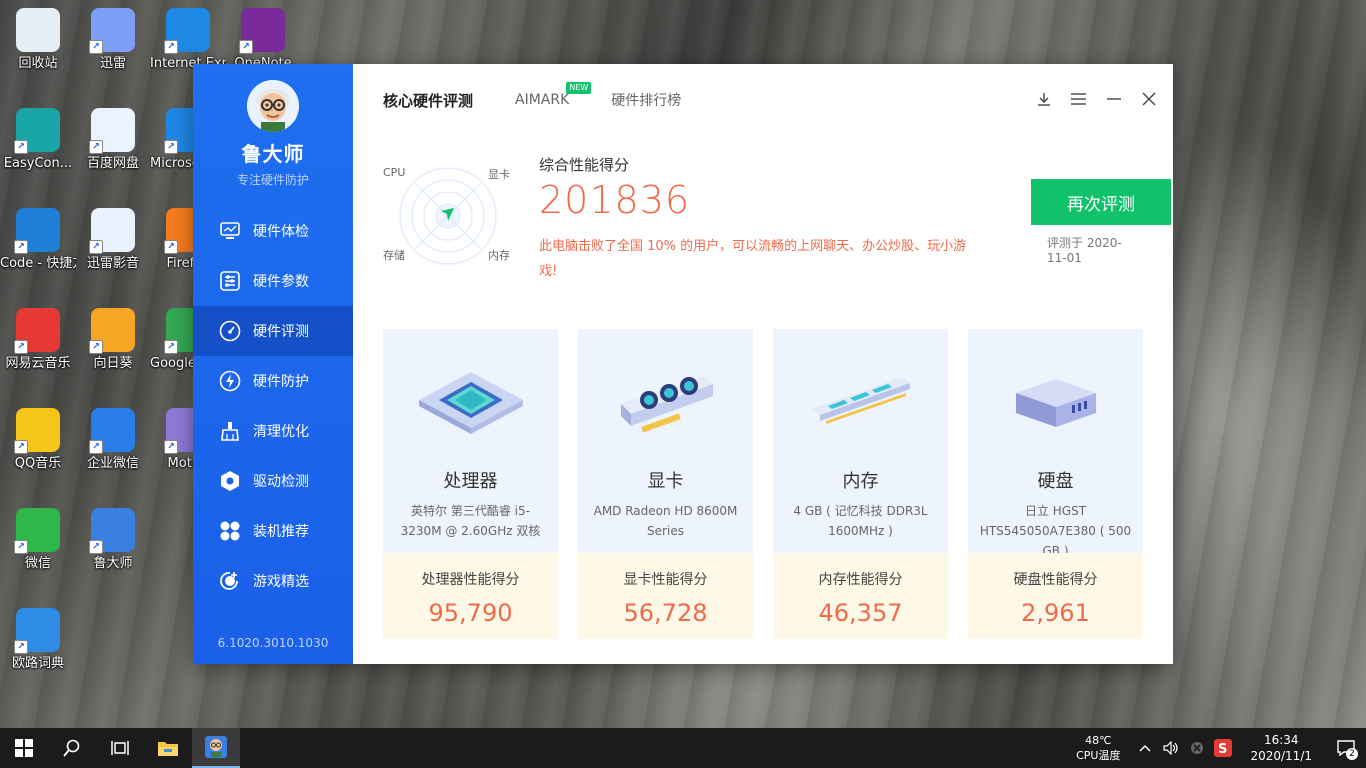  Describe the element at coordinates (273, 154) in the screenshot. I see `brand-name: 鲁大师` at that location.